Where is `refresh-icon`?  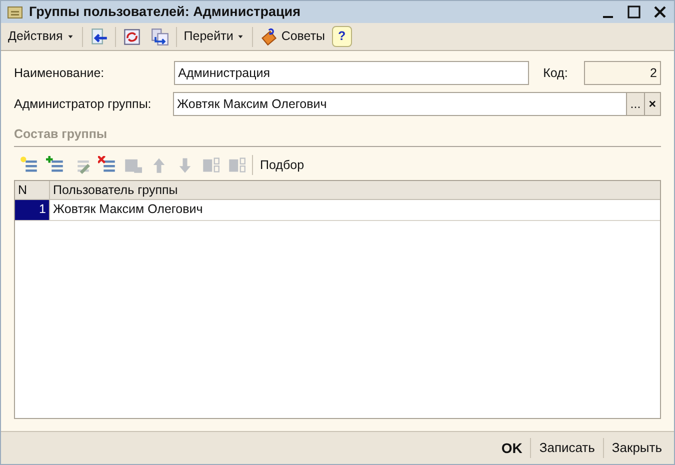
refresh-icon is located at coordinates (131, 37).